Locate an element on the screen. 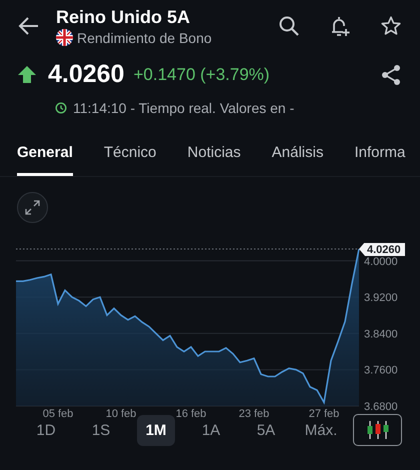 The image size is (420, 470). tab: Informa is located at coordinates (380, 155).